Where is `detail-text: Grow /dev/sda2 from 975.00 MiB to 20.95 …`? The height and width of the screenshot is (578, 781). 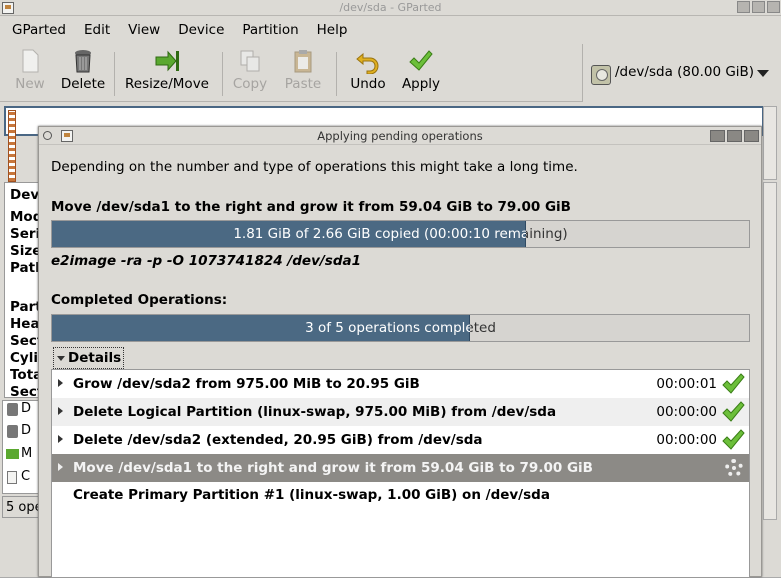
detail-text: Grow /dev/sda2 from 975.00 MiB to 20.95 … is located at coordinates (246, 384).